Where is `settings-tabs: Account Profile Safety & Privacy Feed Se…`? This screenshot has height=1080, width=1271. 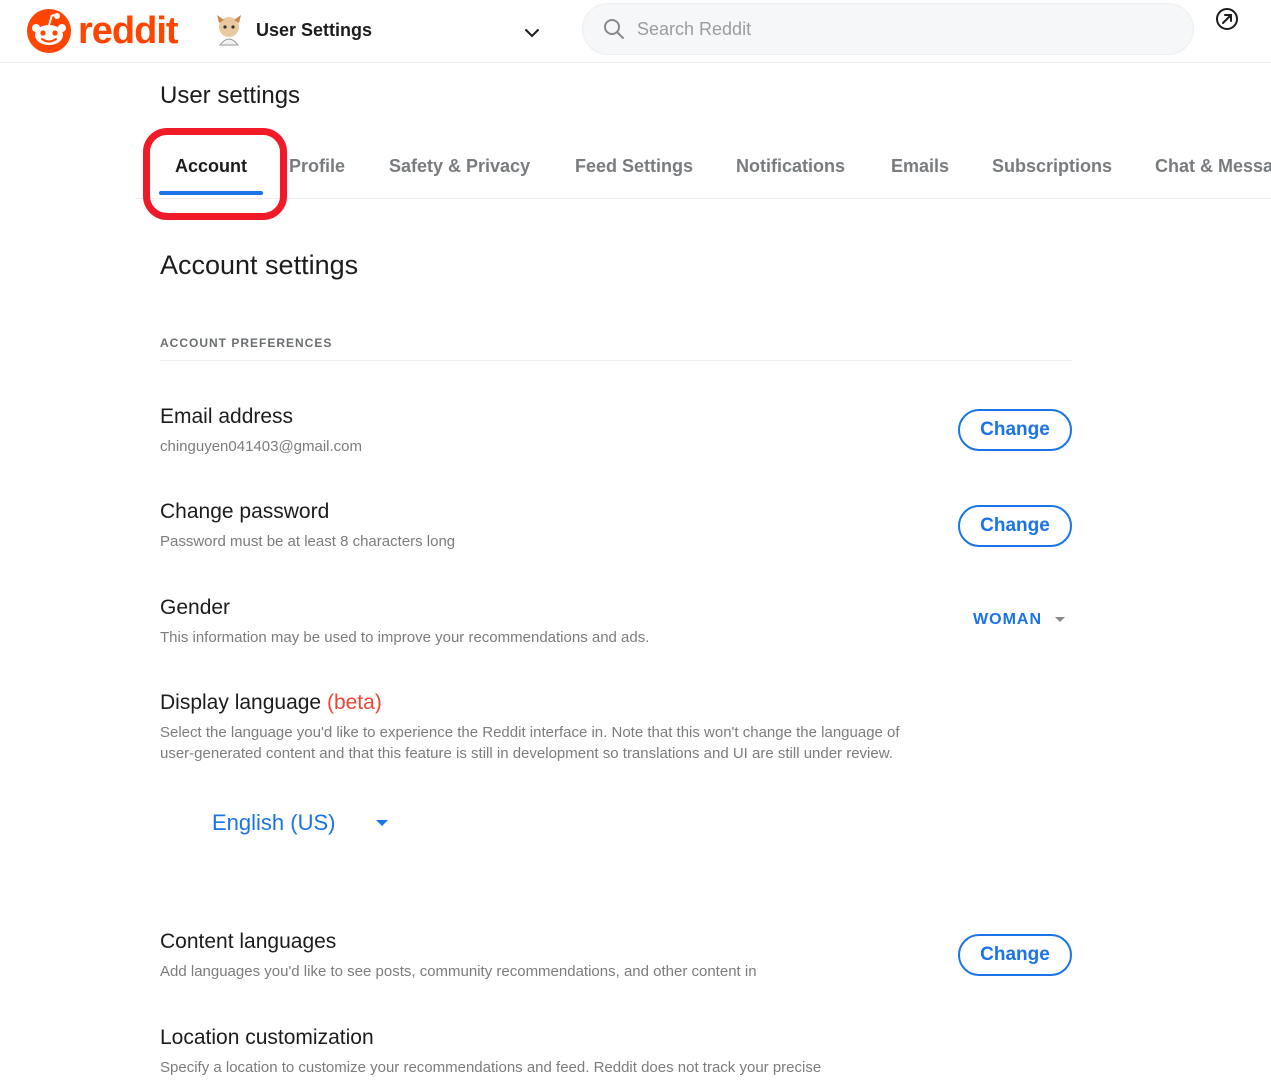 settings-tabs: Account Profile Safety & Privacy Feed Se… is located at coordinates (703, 170).